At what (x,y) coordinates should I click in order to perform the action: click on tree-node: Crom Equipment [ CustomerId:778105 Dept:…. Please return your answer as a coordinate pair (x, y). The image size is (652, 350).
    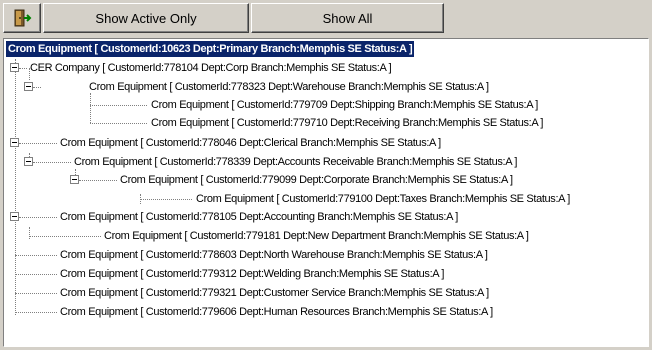
    Looking at the image, I should click on (259, 217).